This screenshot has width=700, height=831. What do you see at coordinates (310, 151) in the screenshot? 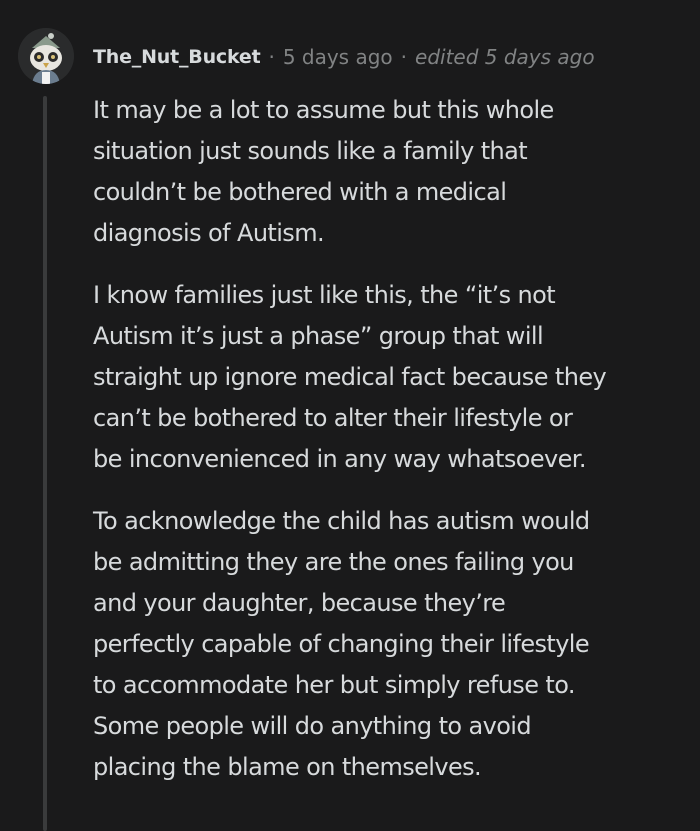
I see `text-line: situation just sounds like a family that` at bounding box center [310, 151].